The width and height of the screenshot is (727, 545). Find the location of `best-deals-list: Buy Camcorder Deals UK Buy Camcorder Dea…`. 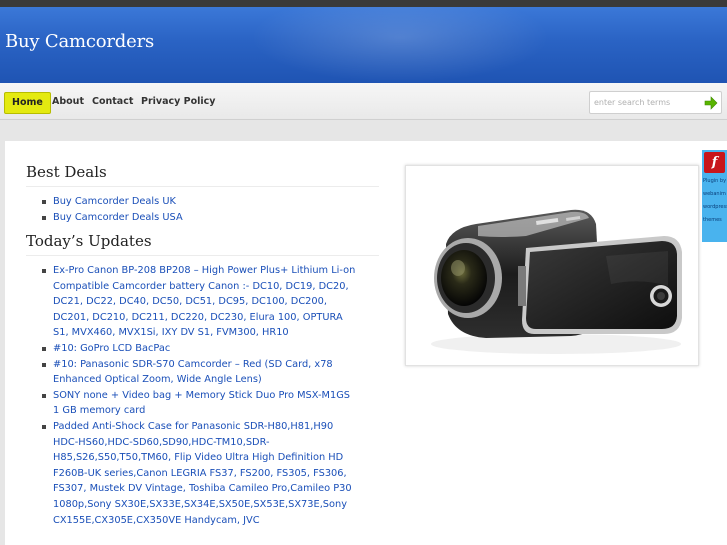

best-deals-list: Buy Camcorder Deals UK Buy Camcorder Dea… is located at coordinates (199, 209).